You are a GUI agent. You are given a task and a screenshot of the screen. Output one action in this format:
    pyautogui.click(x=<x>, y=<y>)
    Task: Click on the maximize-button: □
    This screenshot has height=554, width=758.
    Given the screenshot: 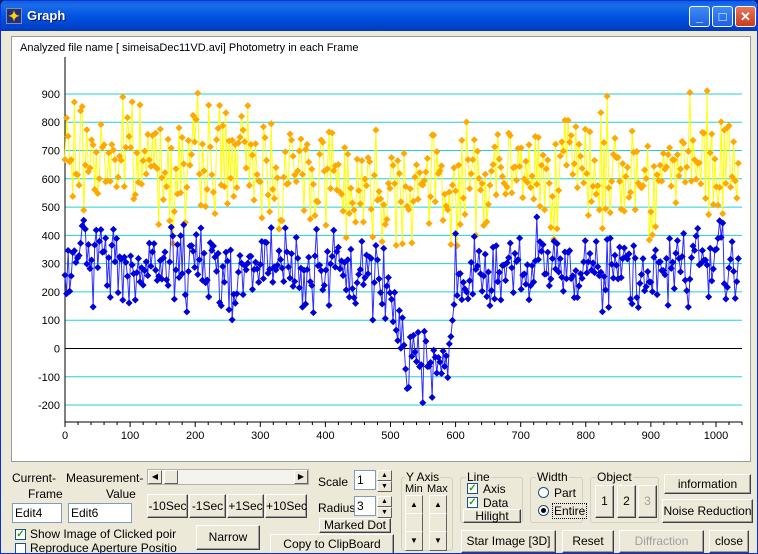 What is the action you would take?
    pyautogui.click(x=722, y=16)
    